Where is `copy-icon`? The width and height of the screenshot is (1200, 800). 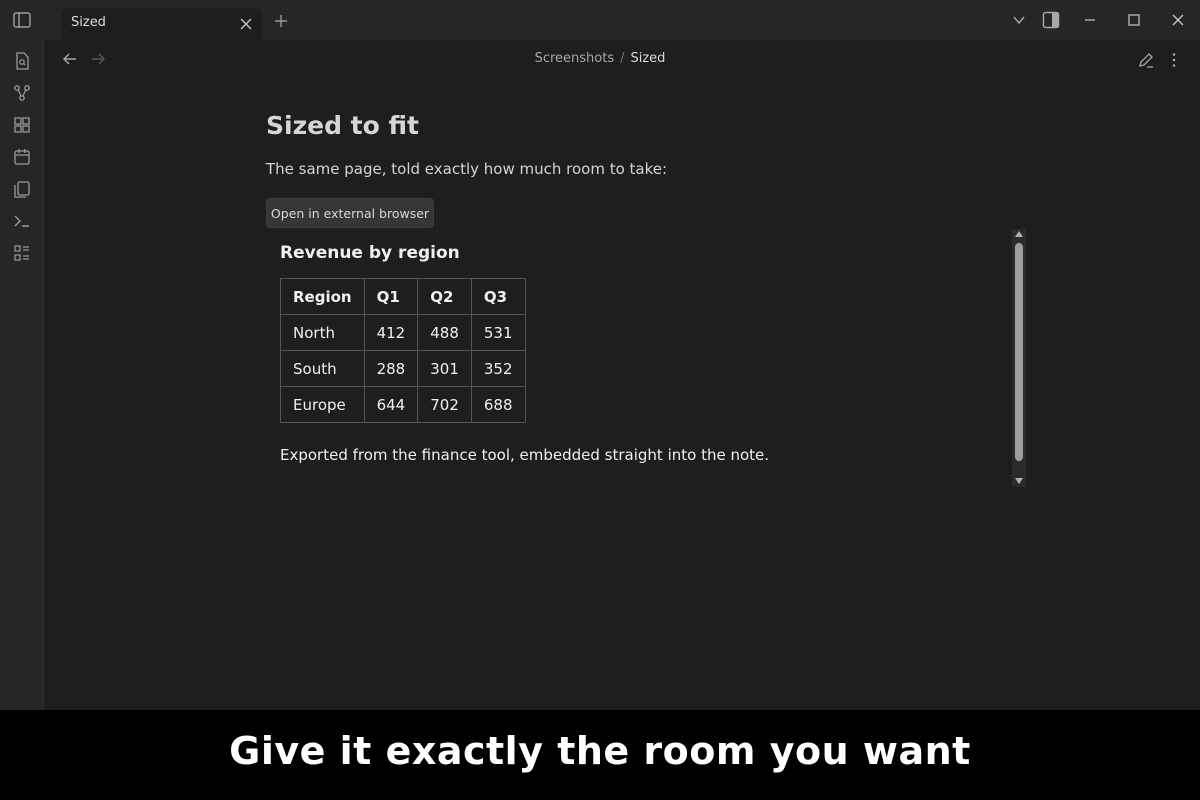 copy-icon is located at coordinates (22, 189).